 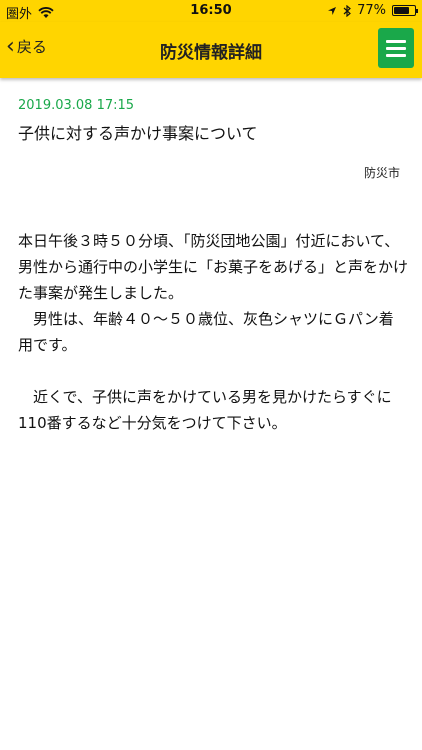 I want to click on hamburger-menu-button, so click(x=396, y=48).